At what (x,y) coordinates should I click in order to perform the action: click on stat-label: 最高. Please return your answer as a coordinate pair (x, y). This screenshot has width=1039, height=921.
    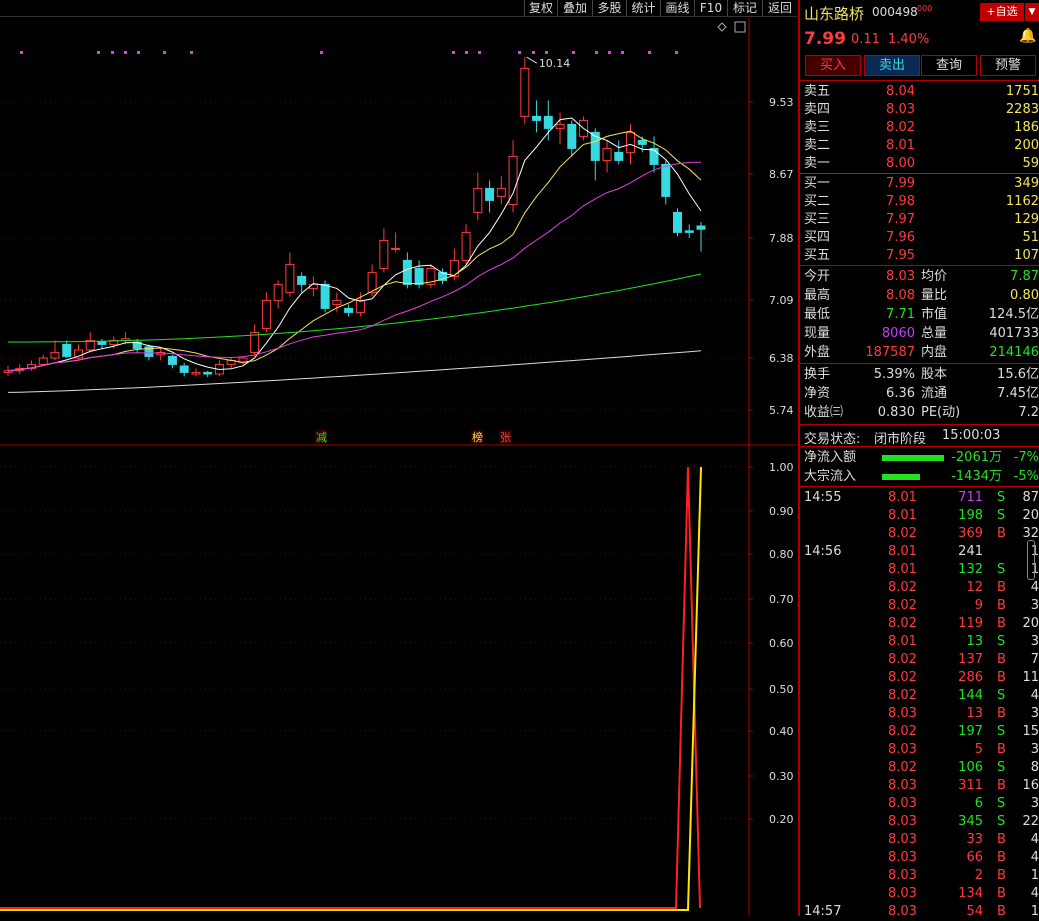
    Looking at the image, I should click on (817, 295).